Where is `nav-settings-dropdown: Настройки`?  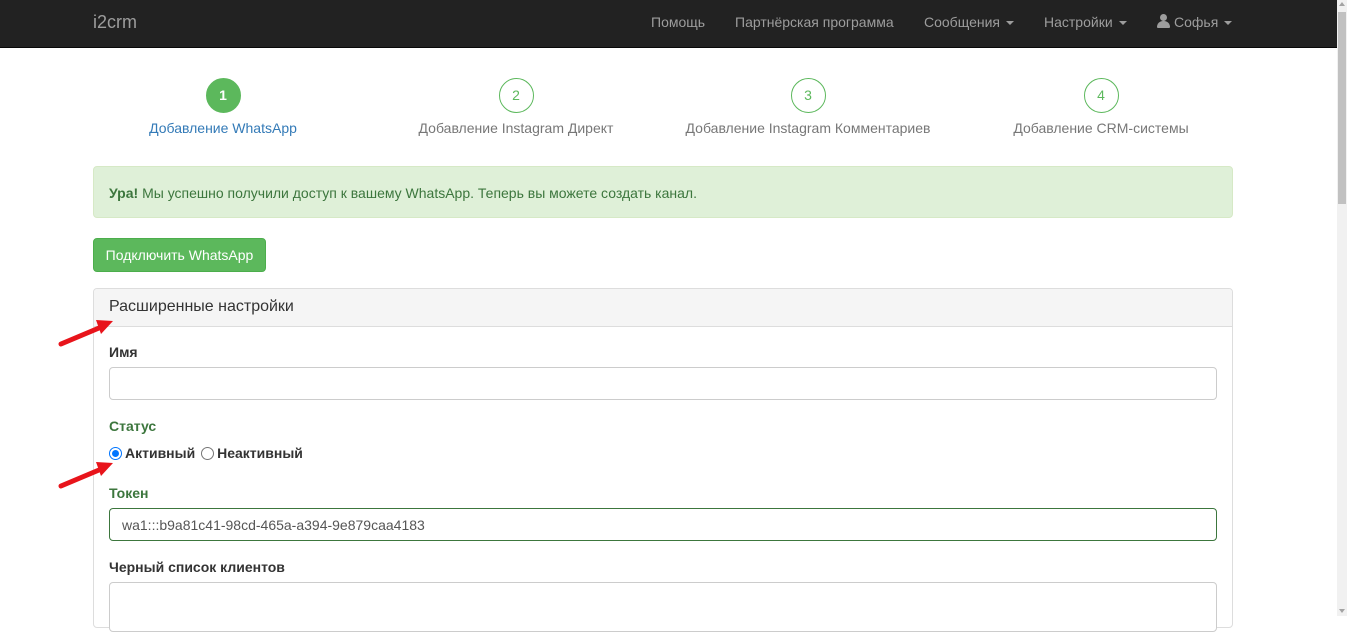
nav-settings-dropdown: Настройки is located at coordinates (1085, 23).